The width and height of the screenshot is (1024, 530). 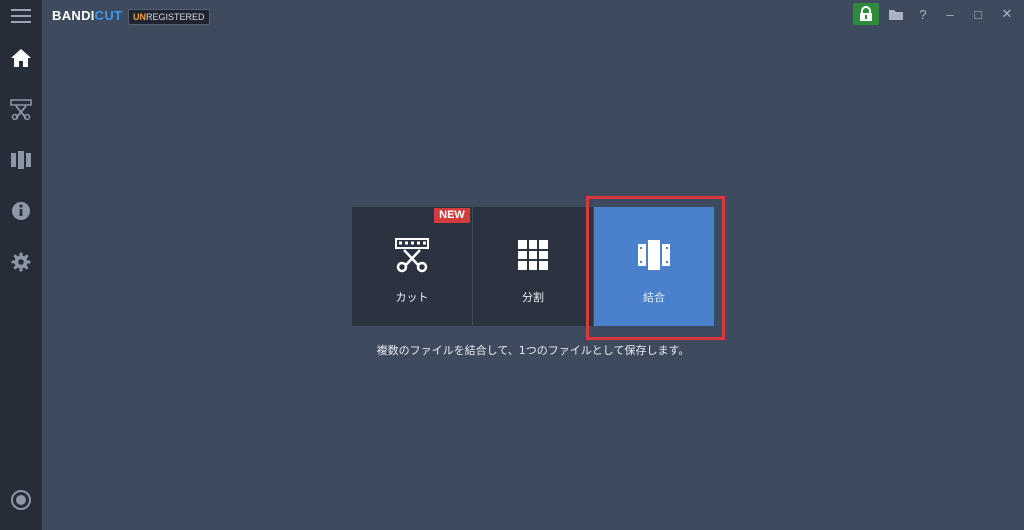 I want to click on mode-description: 複数のファイルを結合して、1つのファイルとして保存します。, so click(x=533, y=350).